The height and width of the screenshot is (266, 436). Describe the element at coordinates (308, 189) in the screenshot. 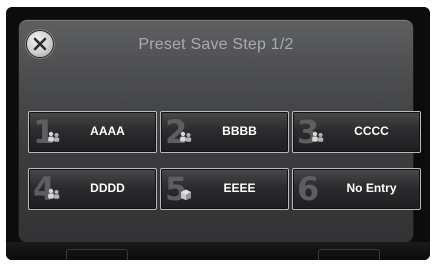

I see `preset-number: 6` at that location.